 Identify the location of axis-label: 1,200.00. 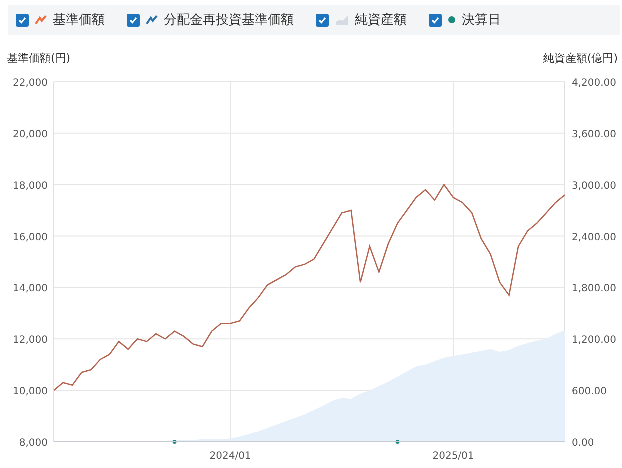
(594, 340).